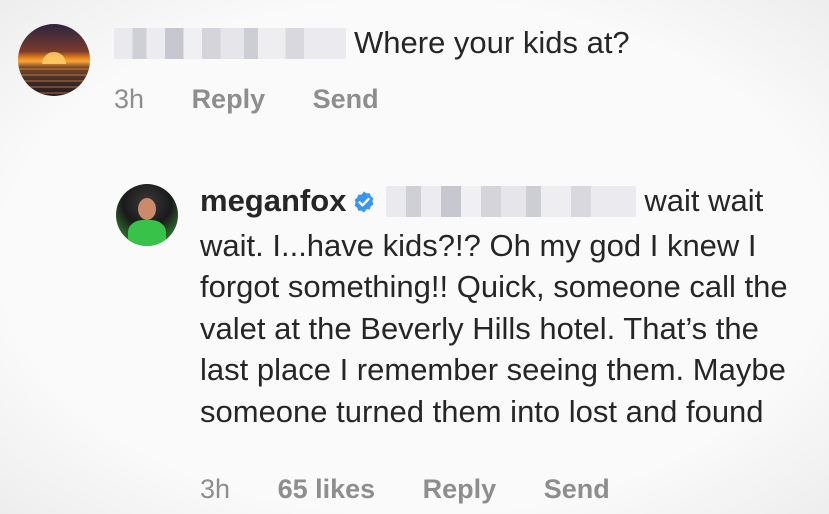  I want to click on avatar-face, so click(147, 209).